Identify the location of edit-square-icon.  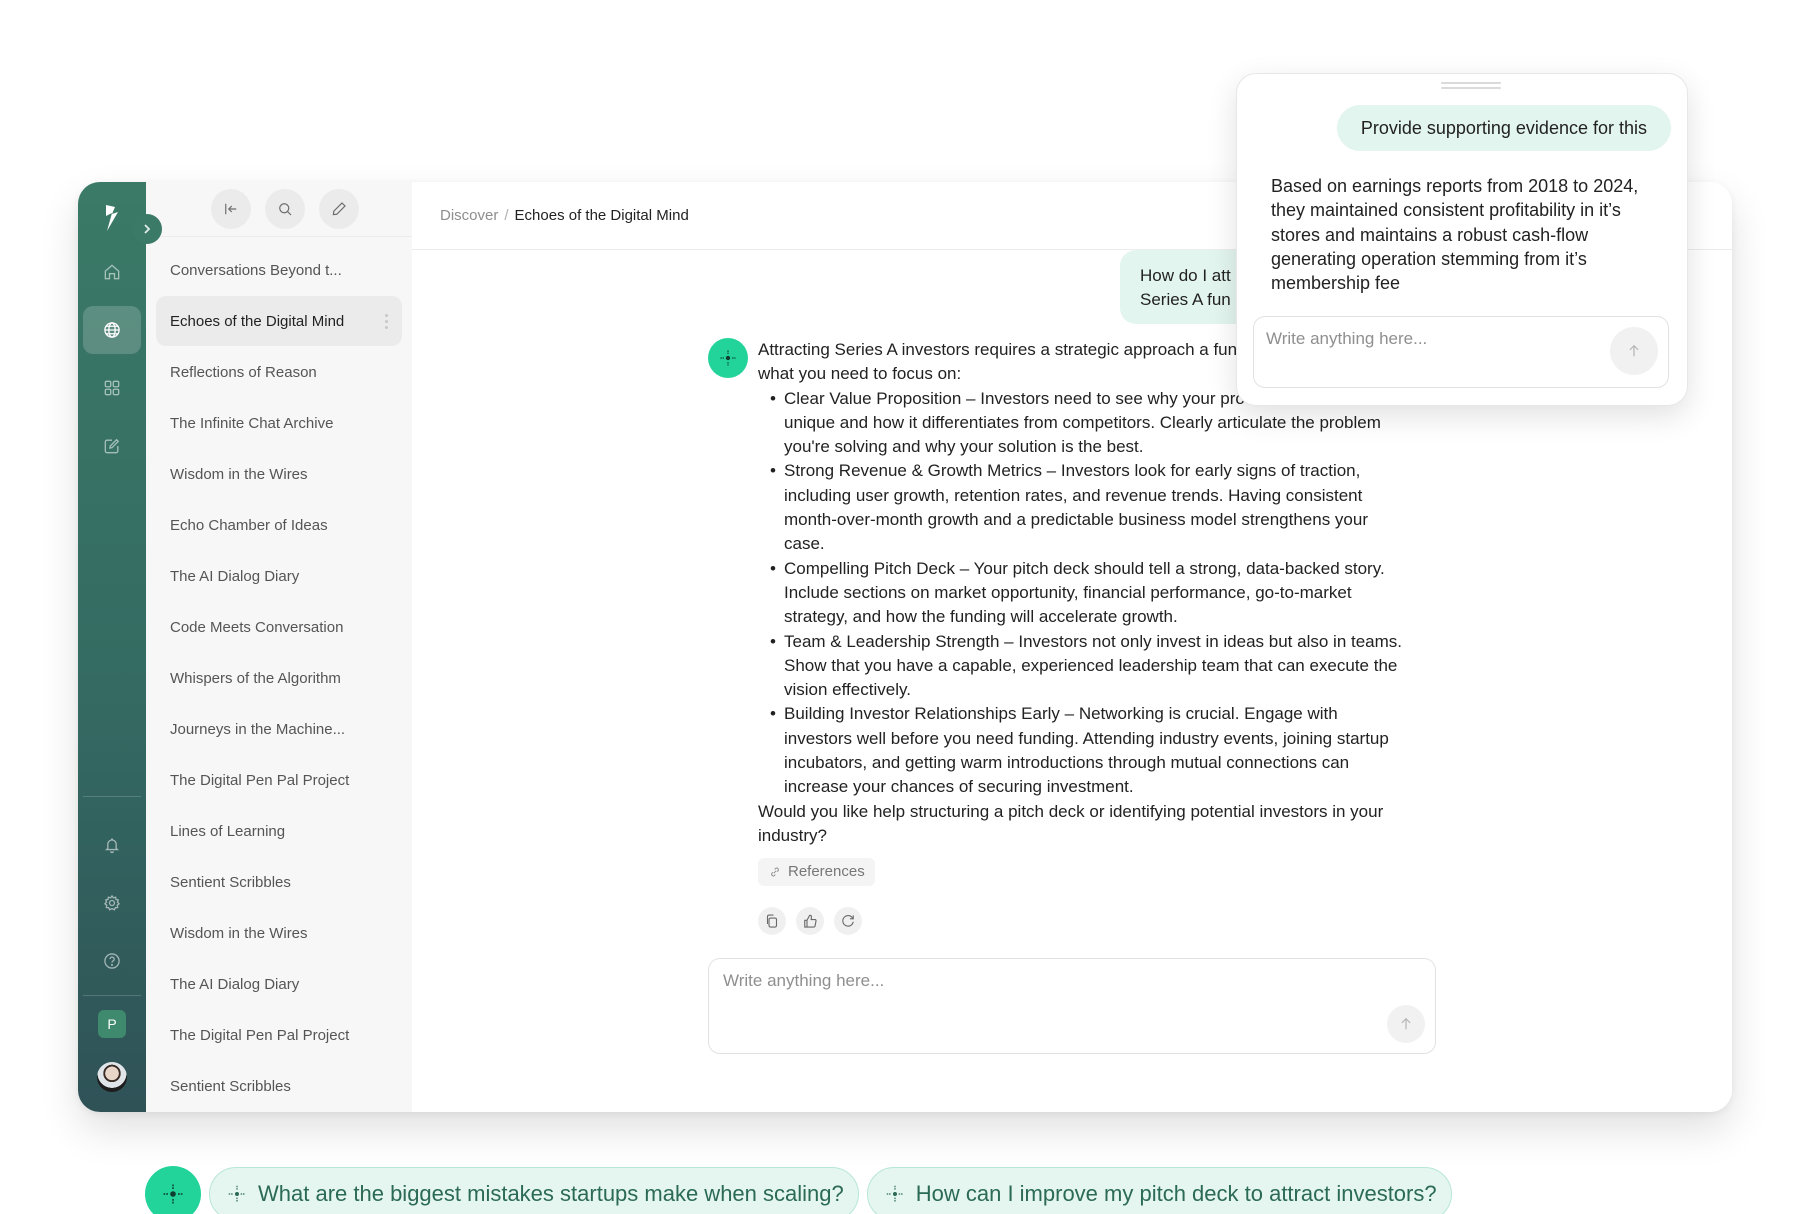
(112, 446).